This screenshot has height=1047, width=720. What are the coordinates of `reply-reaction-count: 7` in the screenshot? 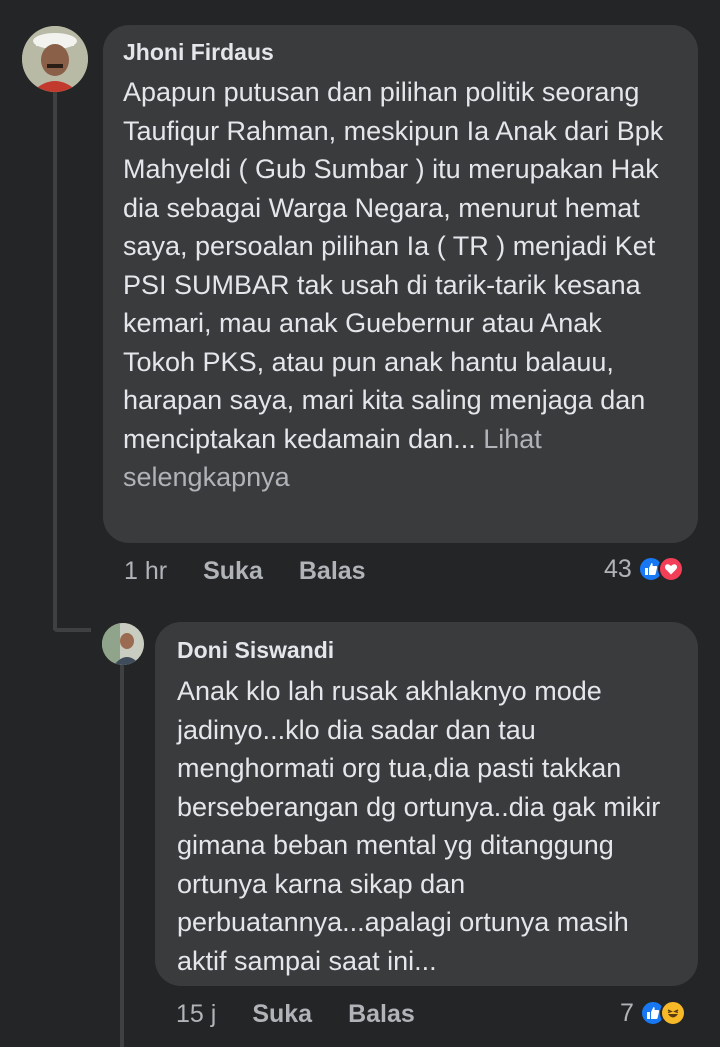 It's located at (627, 1012).